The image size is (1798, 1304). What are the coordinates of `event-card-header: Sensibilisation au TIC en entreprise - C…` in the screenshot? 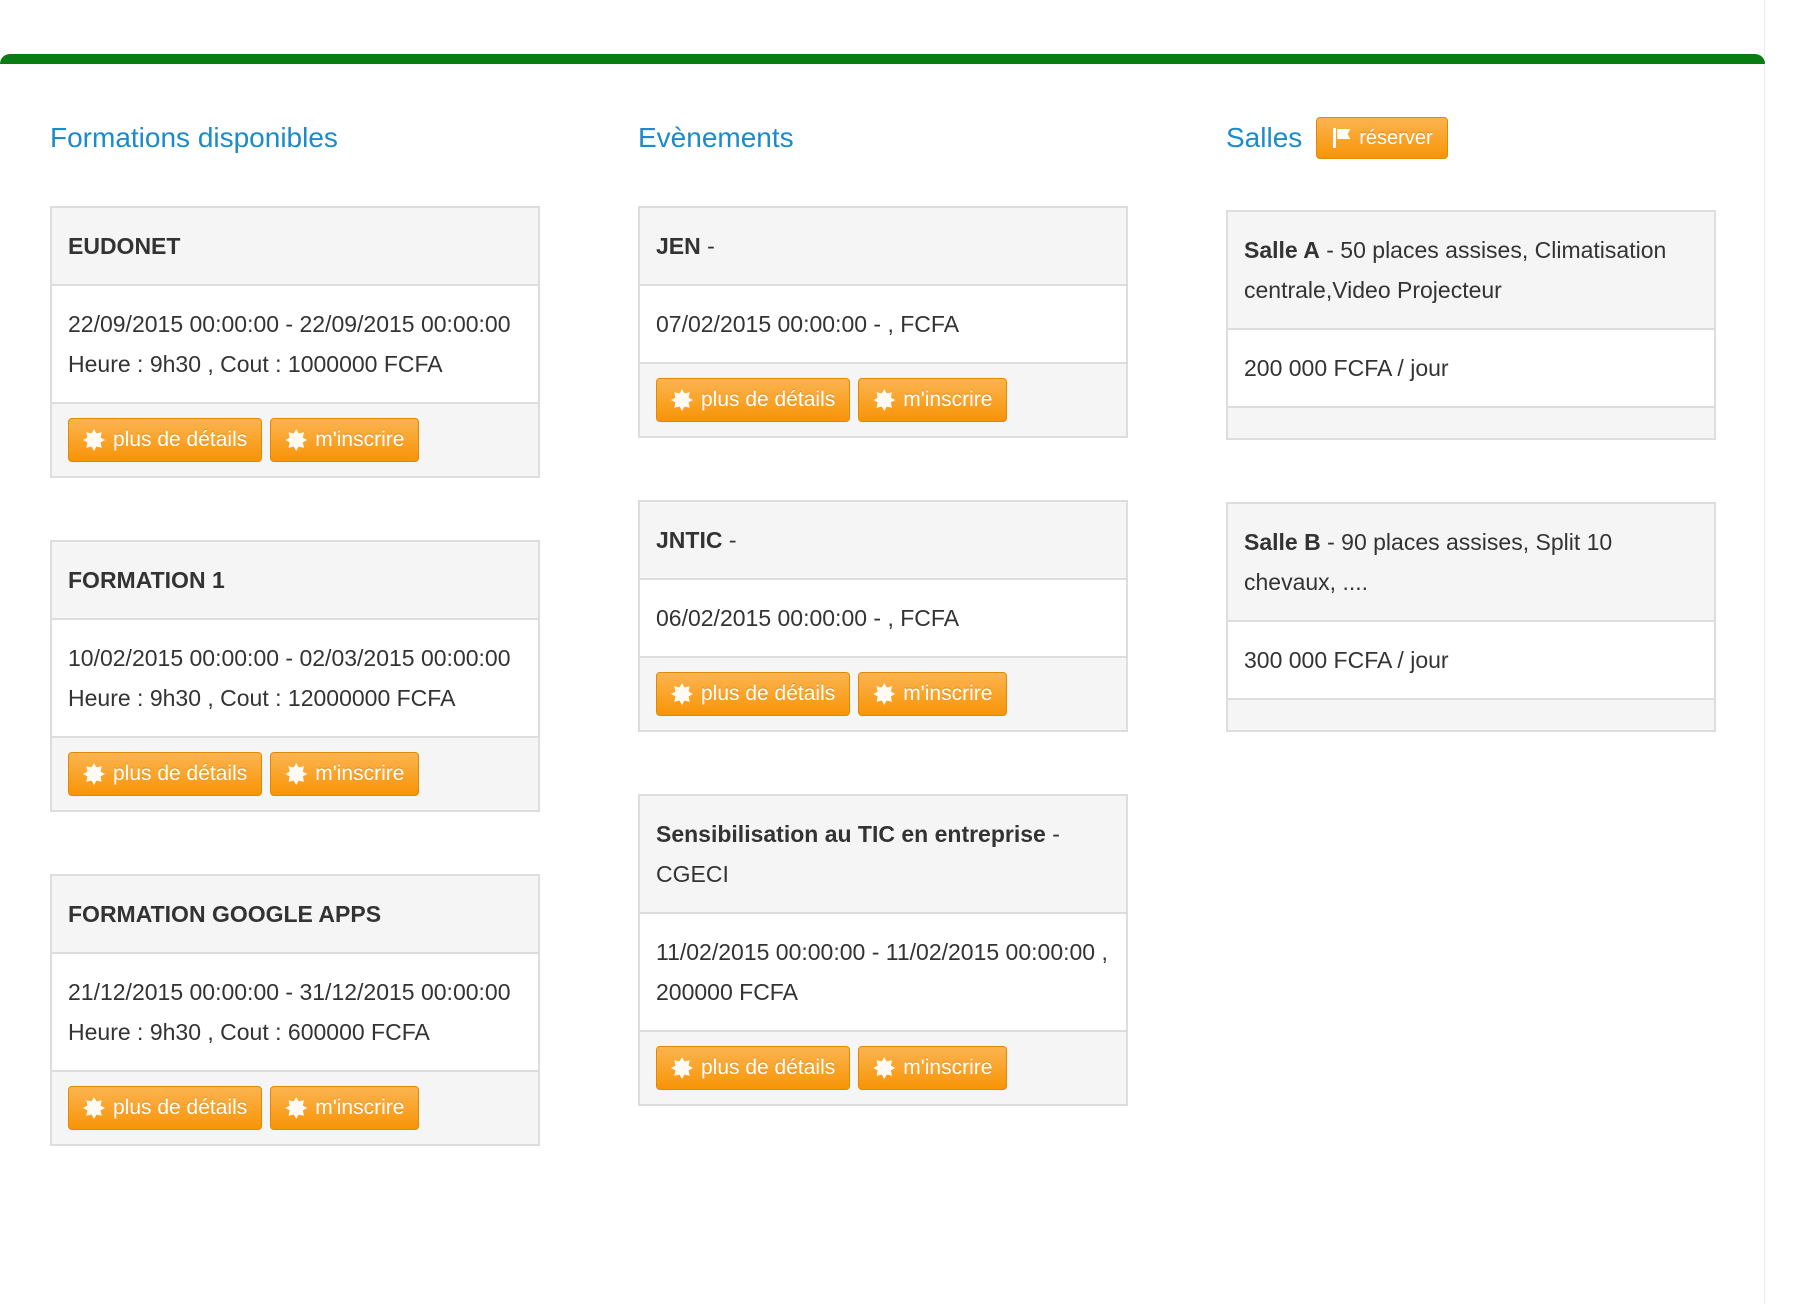 It's located at (883, 855).